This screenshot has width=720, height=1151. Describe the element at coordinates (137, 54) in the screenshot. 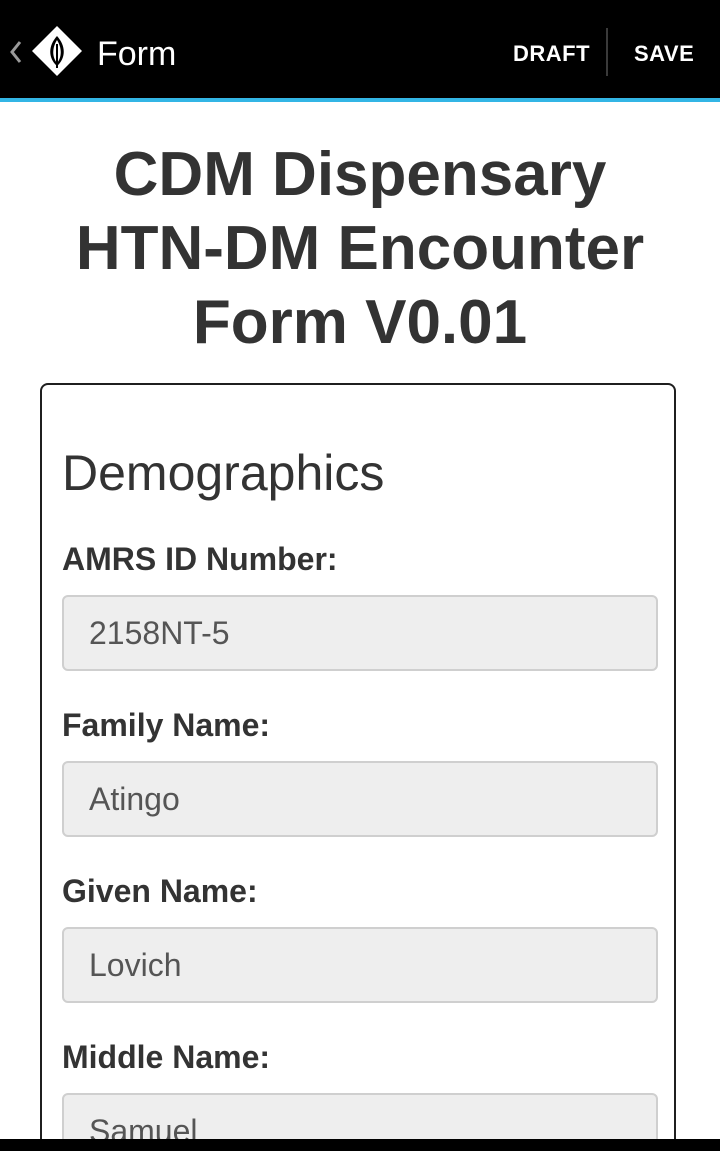

I see `app-title: Form` at that location.